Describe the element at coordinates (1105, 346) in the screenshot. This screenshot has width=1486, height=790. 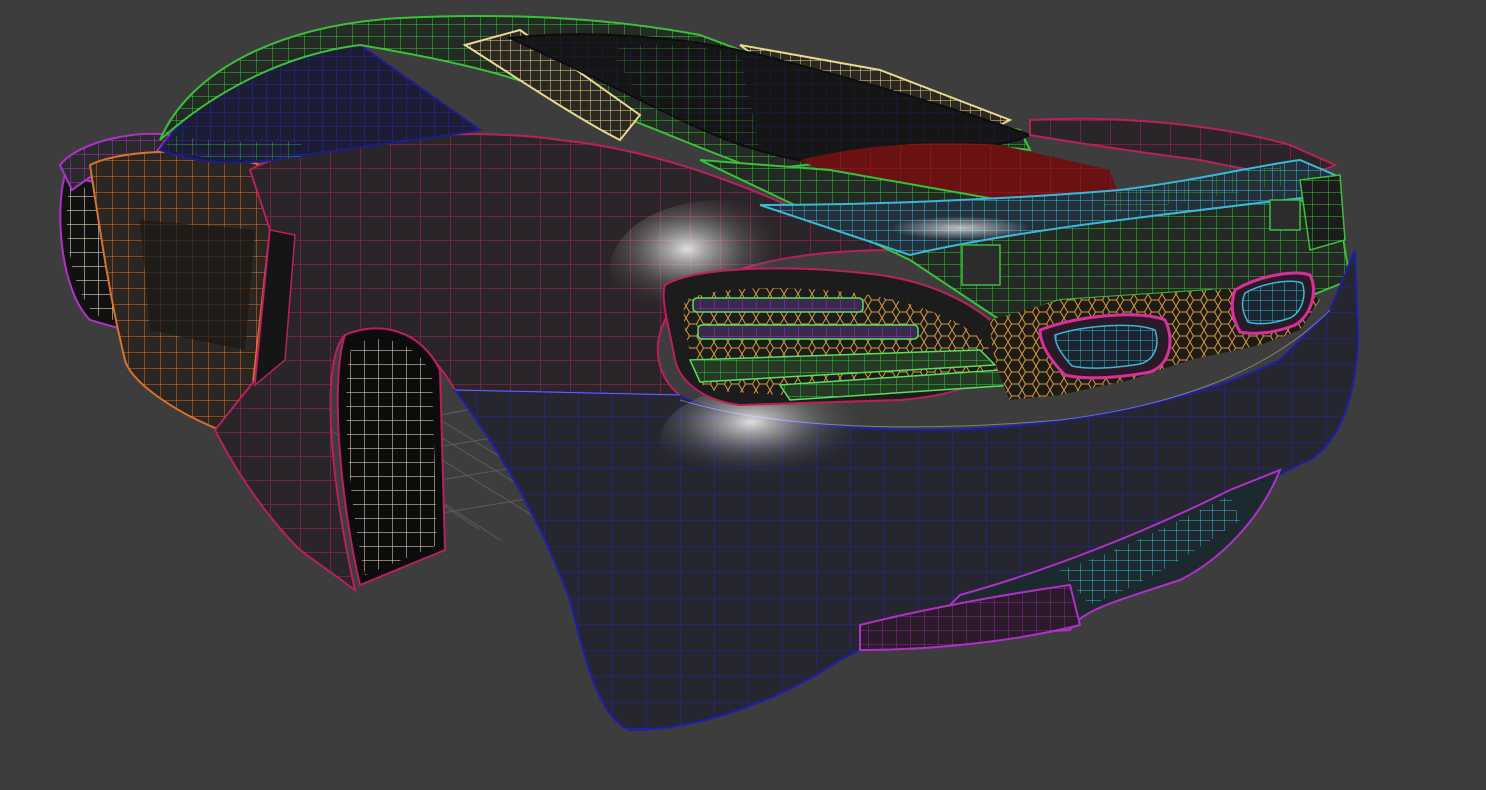
I see `exhaust-left` at that location.